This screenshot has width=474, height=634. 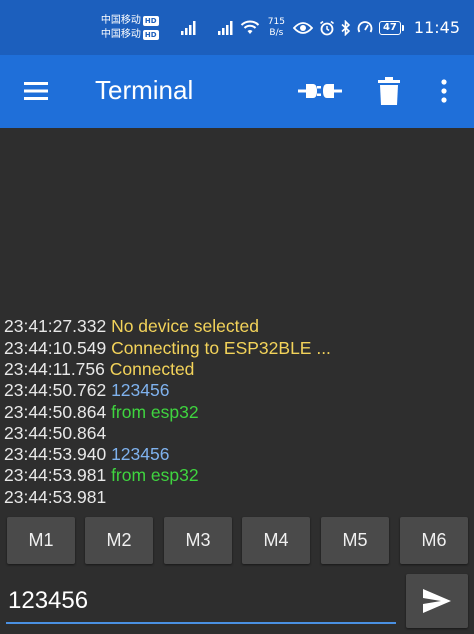 What do you see at coordinates (150, 34) in the screenshot?
I see `hd-badge-2: HD` at bounding box center [150, 34].